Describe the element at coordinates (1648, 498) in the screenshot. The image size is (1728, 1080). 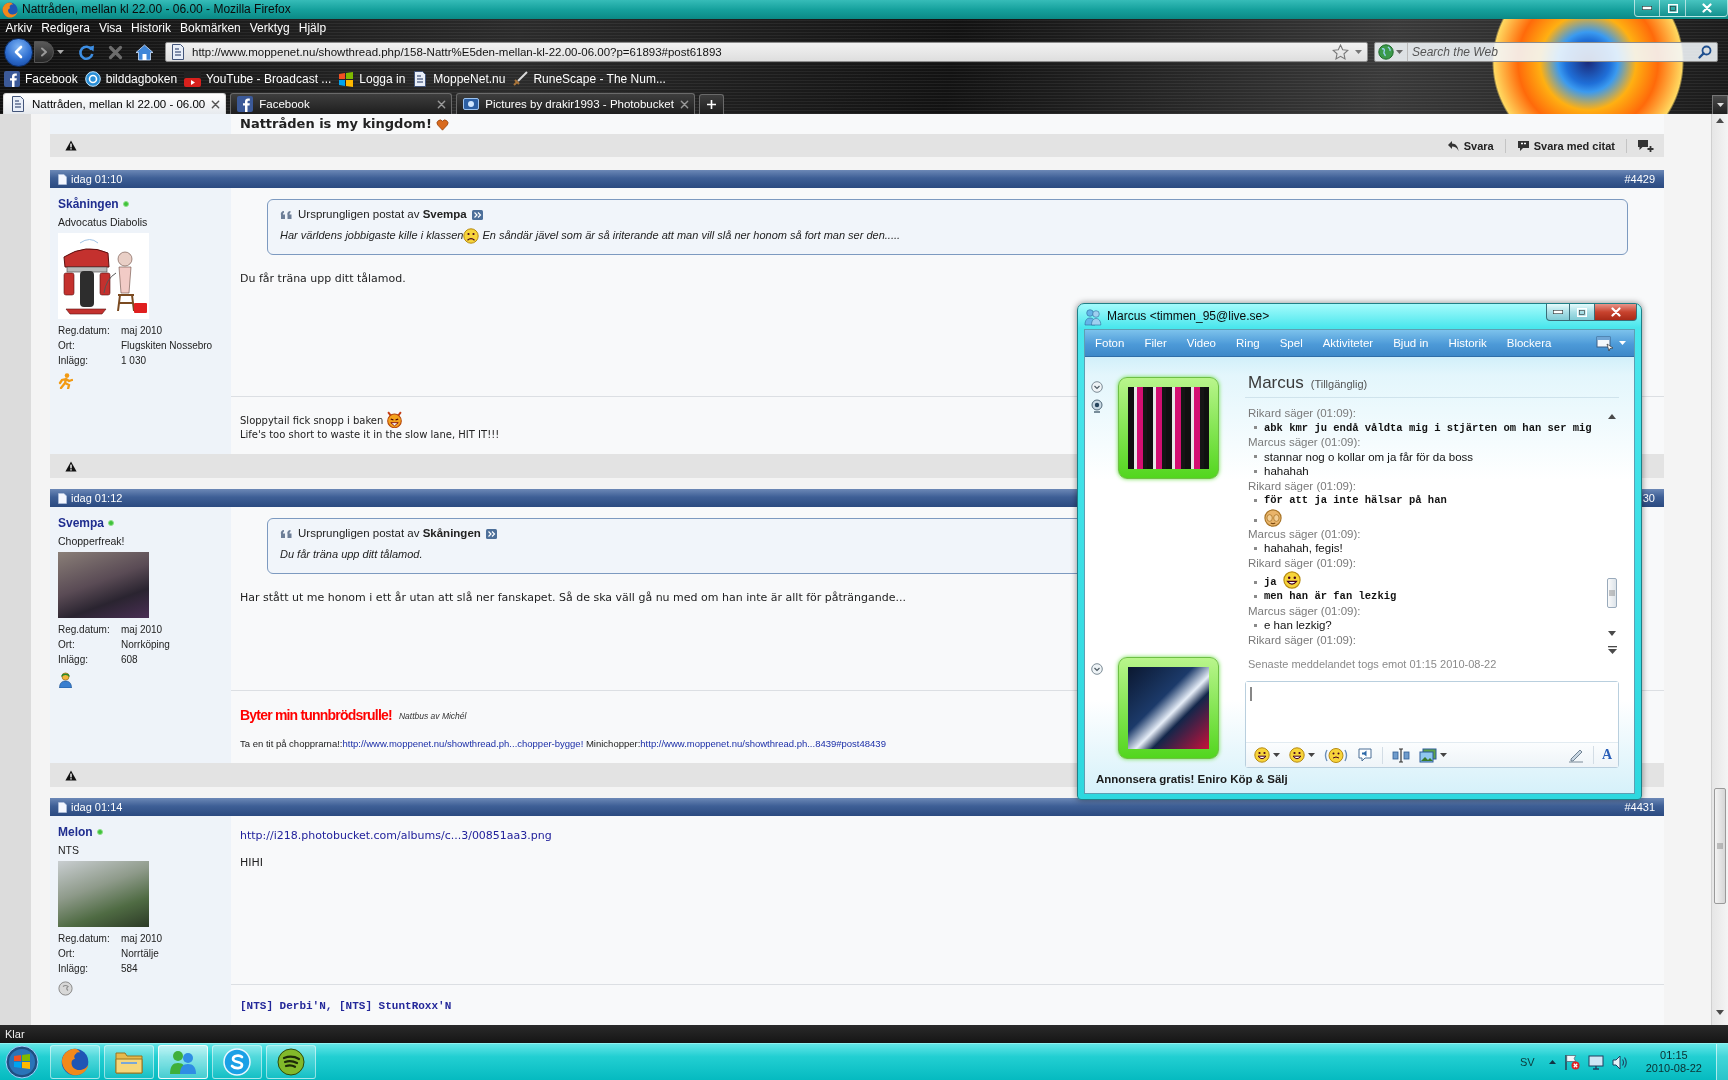
I see `post-number-link: 30` at that location.